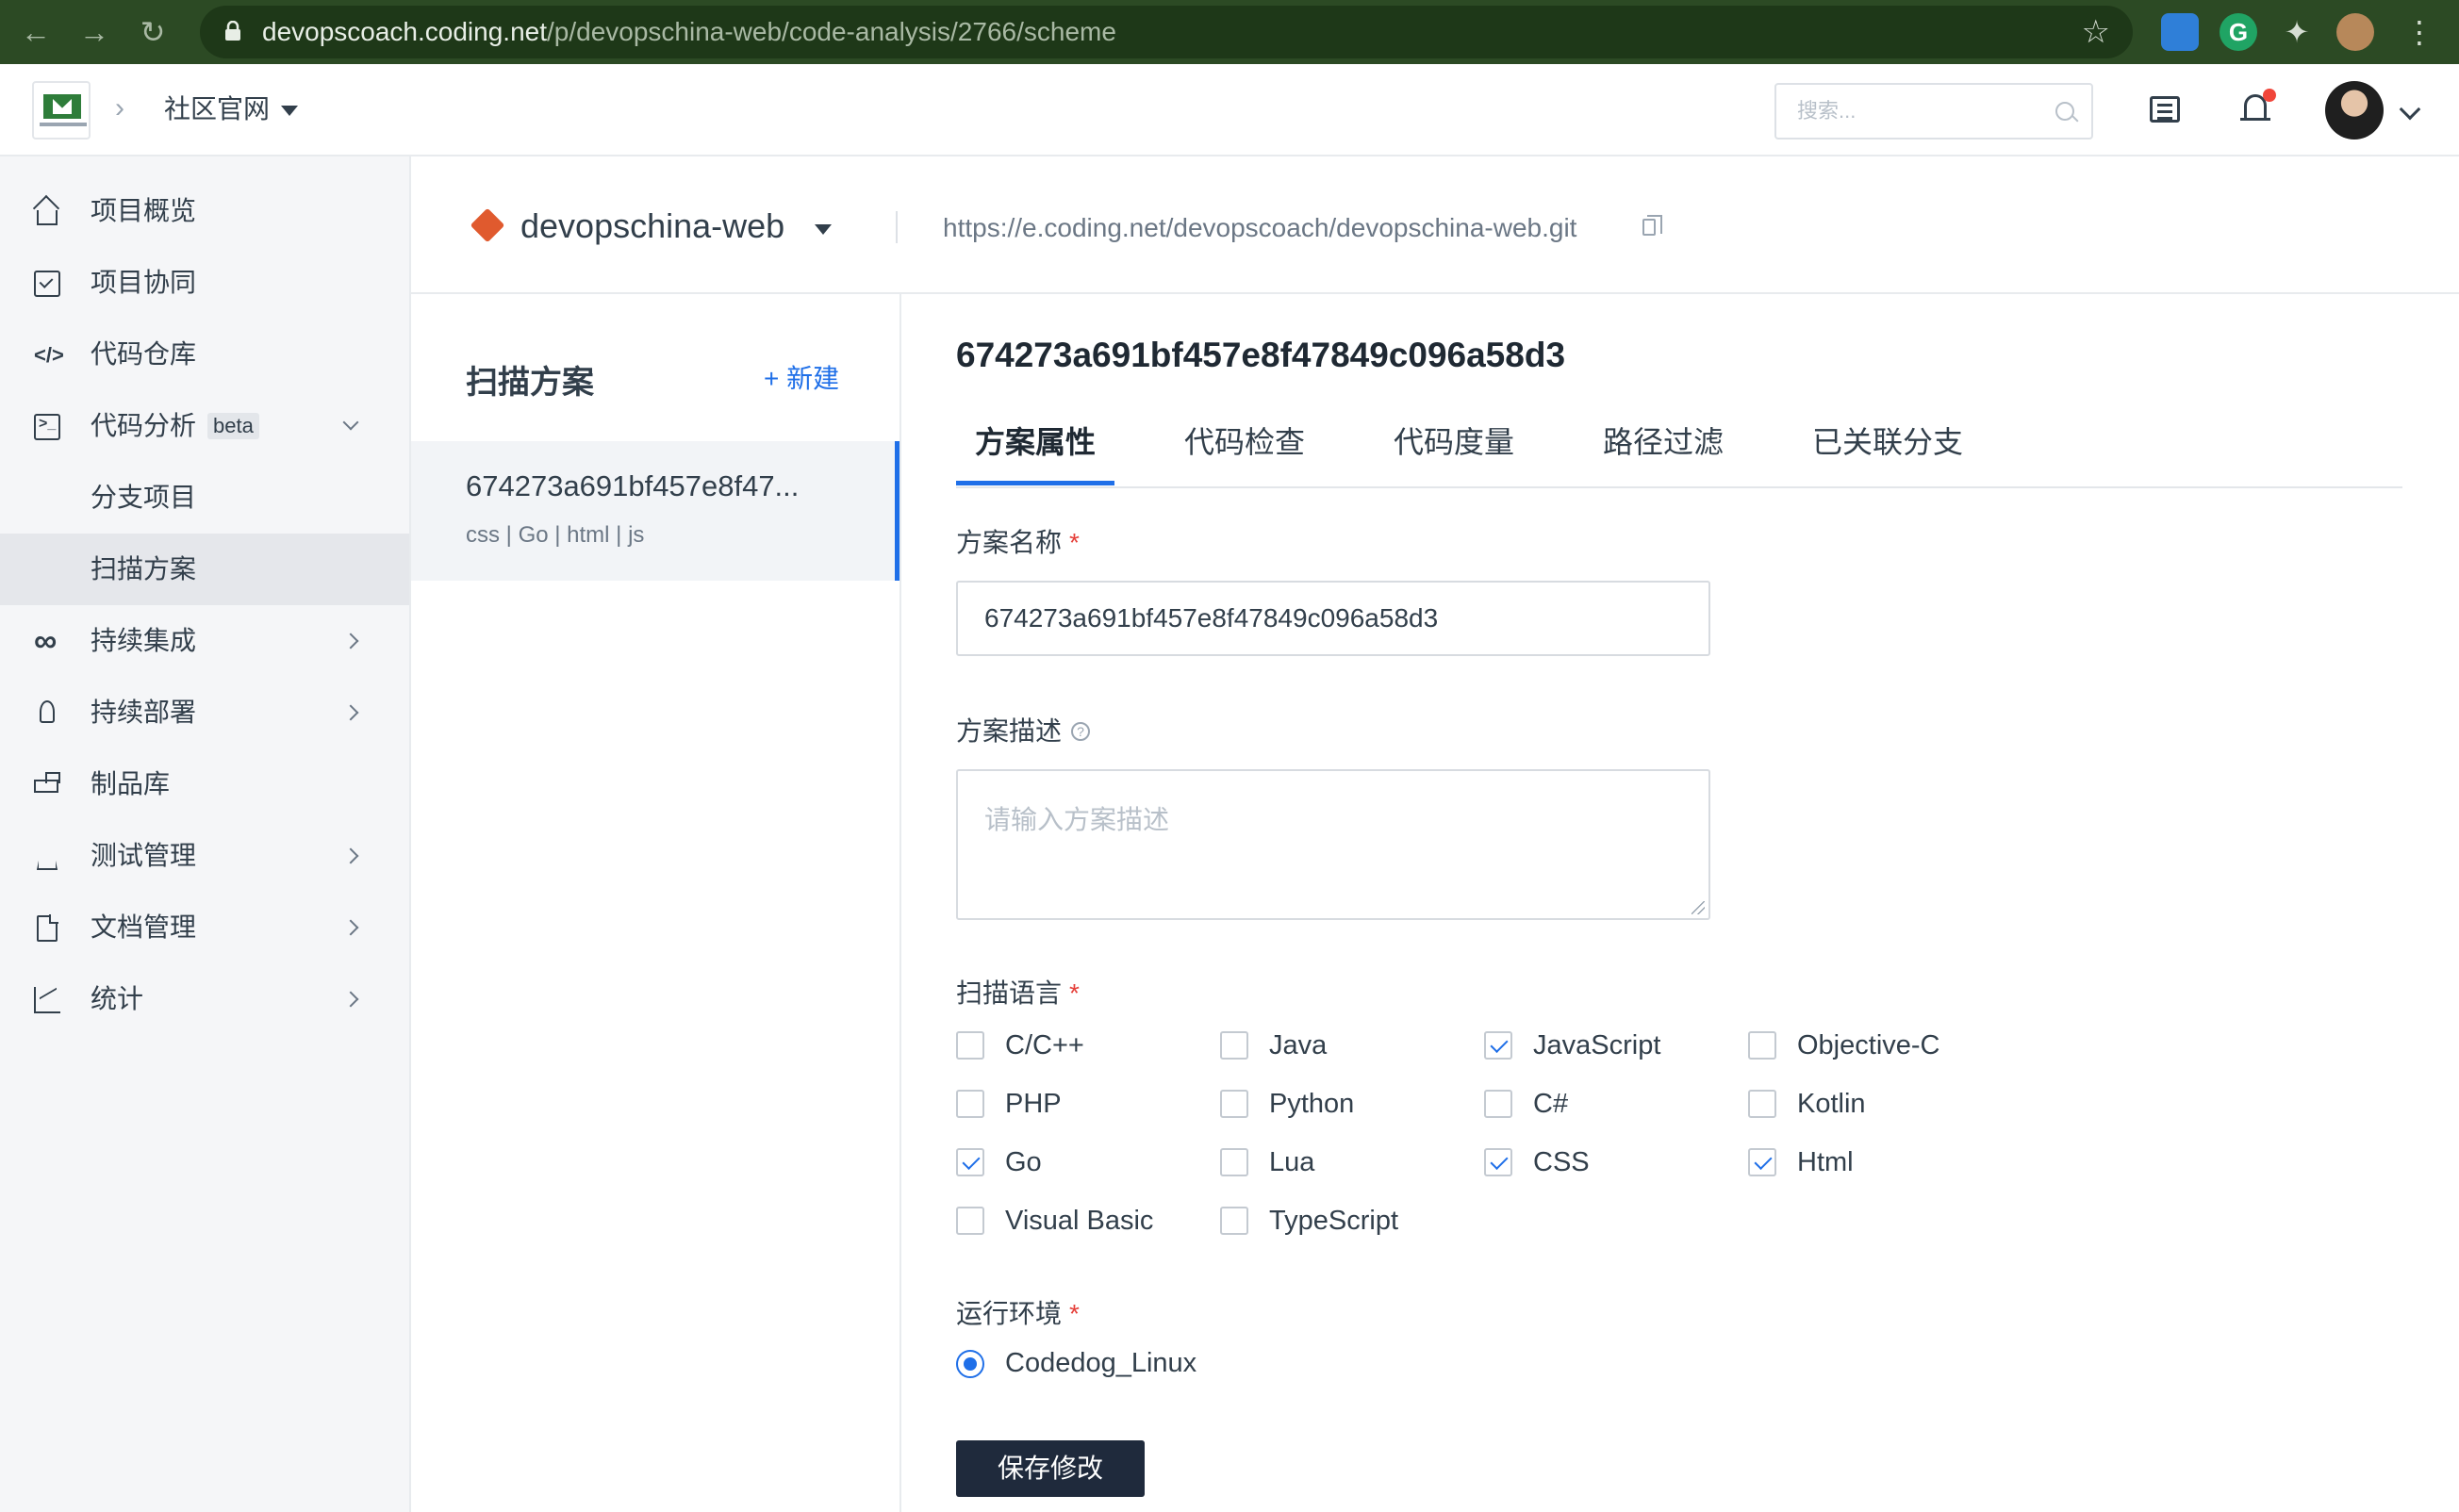 This screenshot has width=2459, height=1512. Describe the element at coordinates (204, 641) in the screenshot. I see `sidebar-item-ci: ∞ 持续集成` at that location.